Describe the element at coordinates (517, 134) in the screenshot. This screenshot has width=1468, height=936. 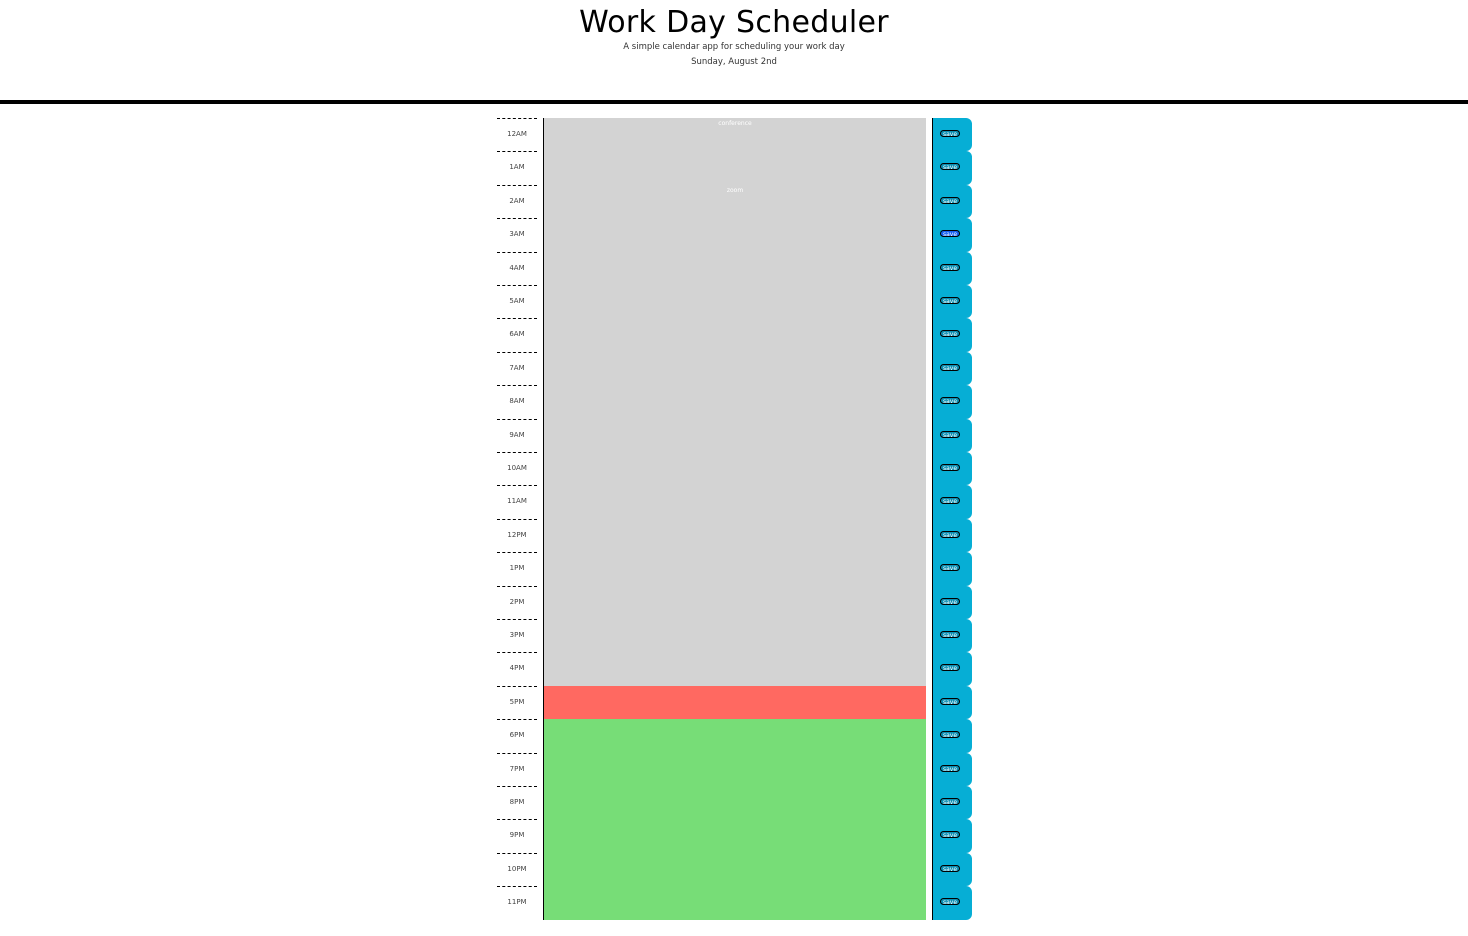
I see `hour-label: 12AM` at that location.